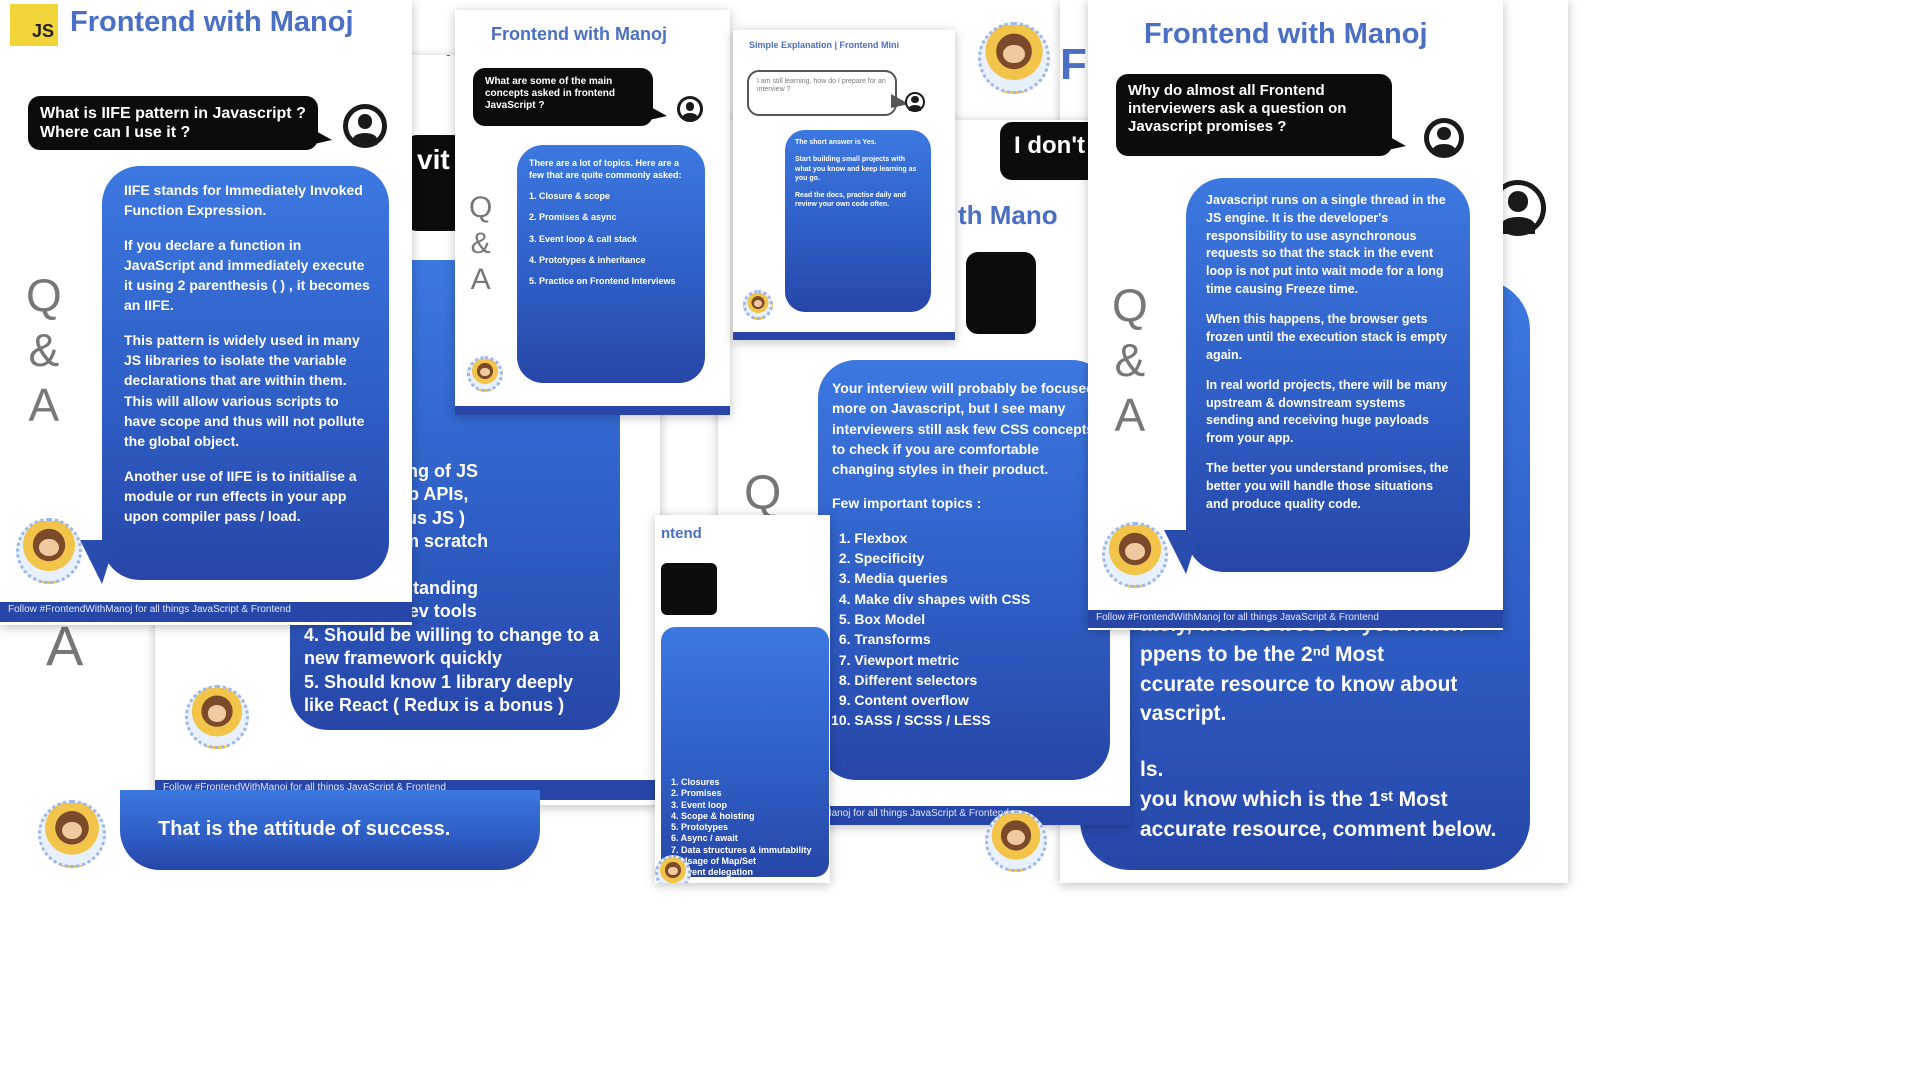 The height and width of the screenshot is (1084, 1924). I want to click on topic-item: SASS / SCSS / LESS, so click(975, 720).